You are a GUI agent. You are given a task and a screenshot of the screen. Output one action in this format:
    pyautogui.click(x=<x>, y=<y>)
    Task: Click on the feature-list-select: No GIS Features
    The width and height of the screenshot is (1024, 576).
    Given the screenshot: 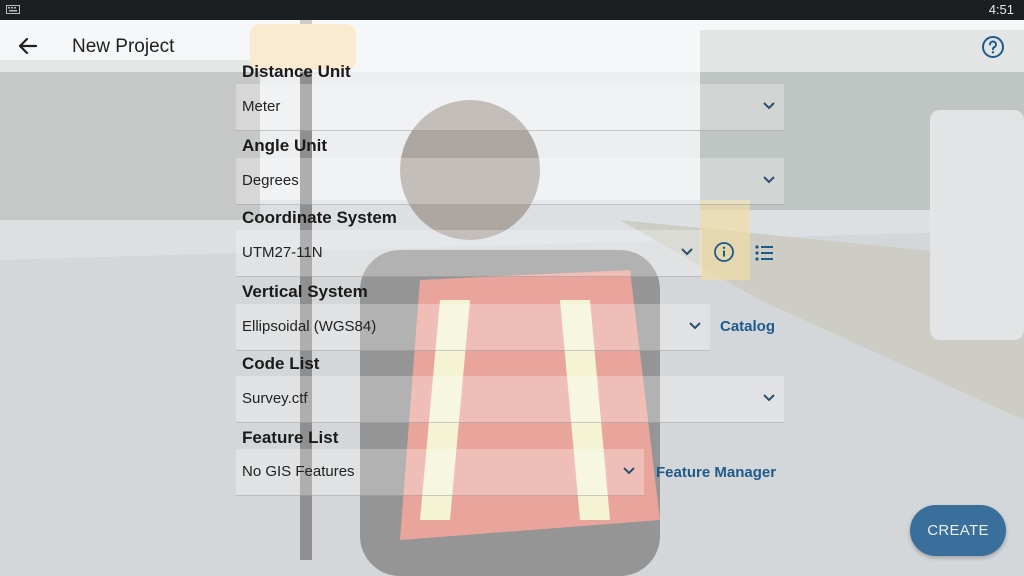 What is the action you would take?
    pyautogui.click(x=440, y=472)
    